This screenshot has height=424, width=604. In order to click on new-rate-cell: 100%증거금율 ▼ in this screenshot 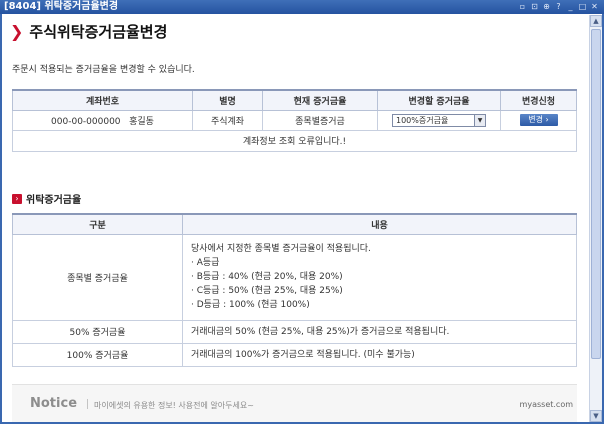, I will do `click(439, 120)`.